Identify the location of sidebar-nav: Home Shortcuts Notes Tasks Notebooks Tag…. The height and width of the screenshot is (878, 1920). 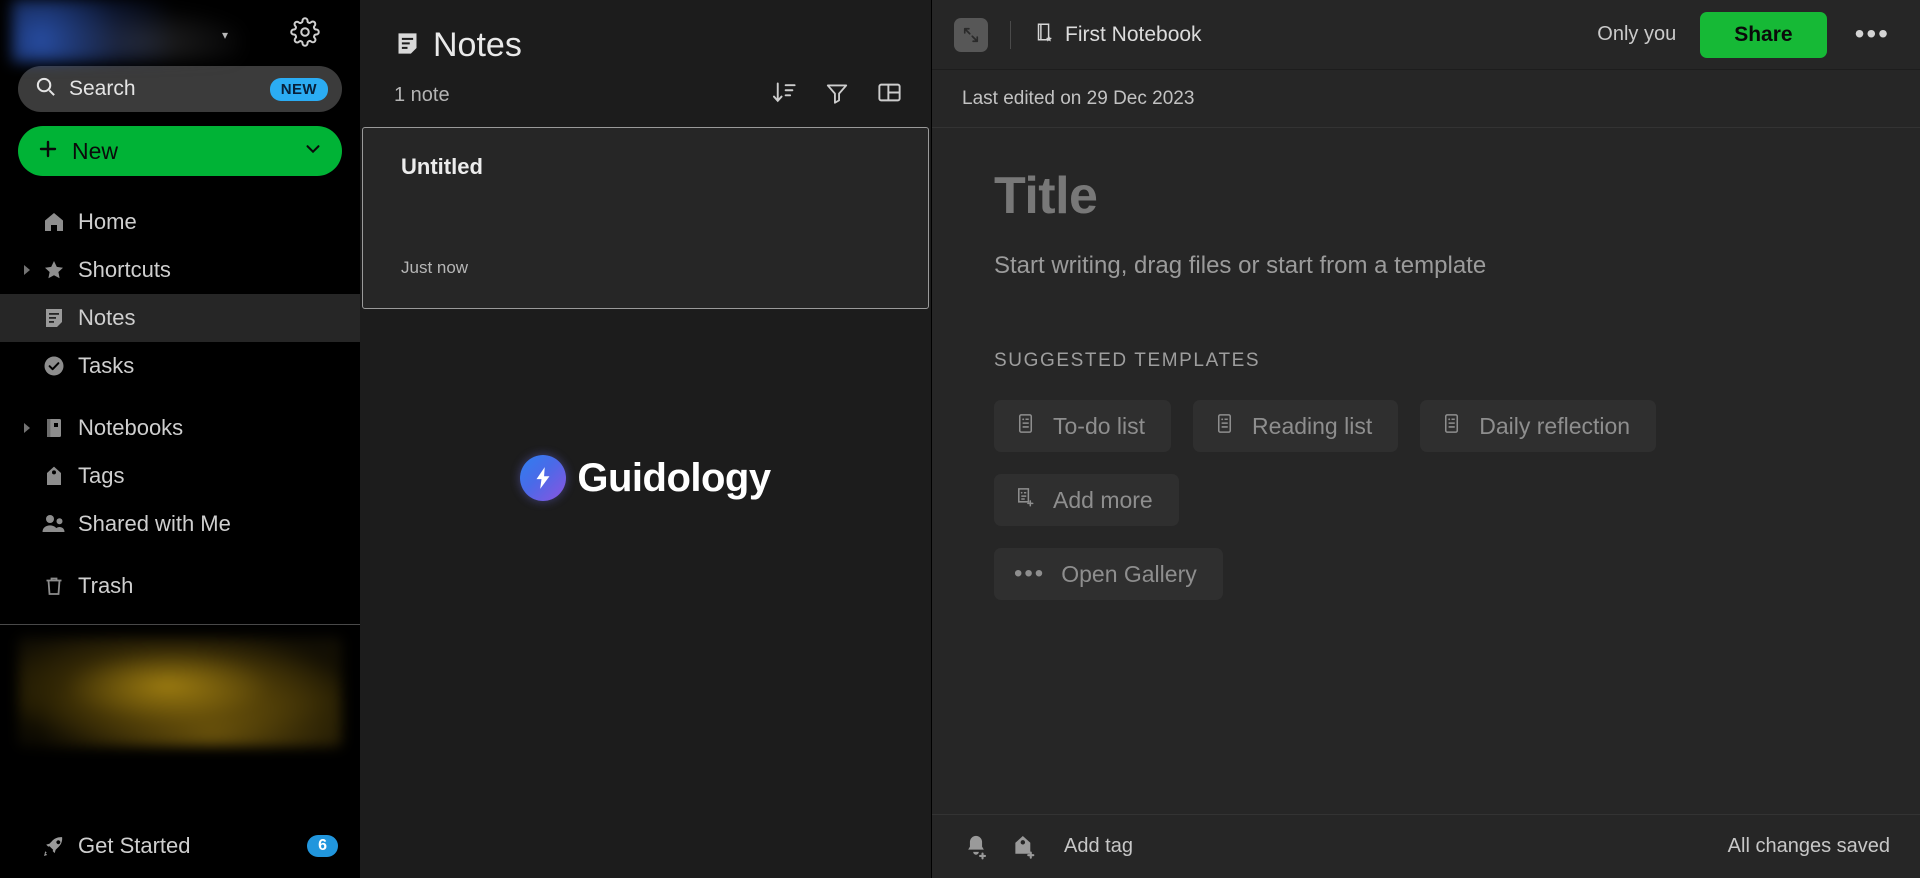
(180, 404).